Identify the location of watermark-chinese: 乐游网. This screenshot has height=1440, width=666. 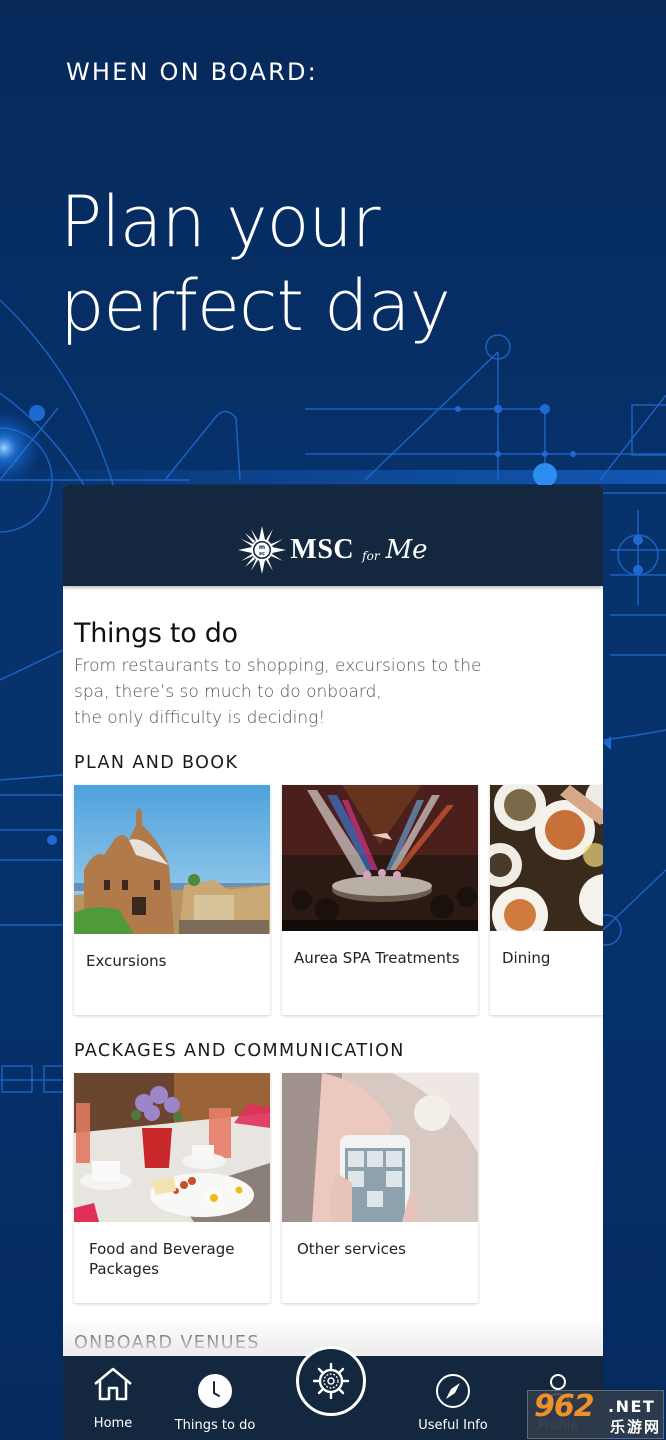
(636, 1427).